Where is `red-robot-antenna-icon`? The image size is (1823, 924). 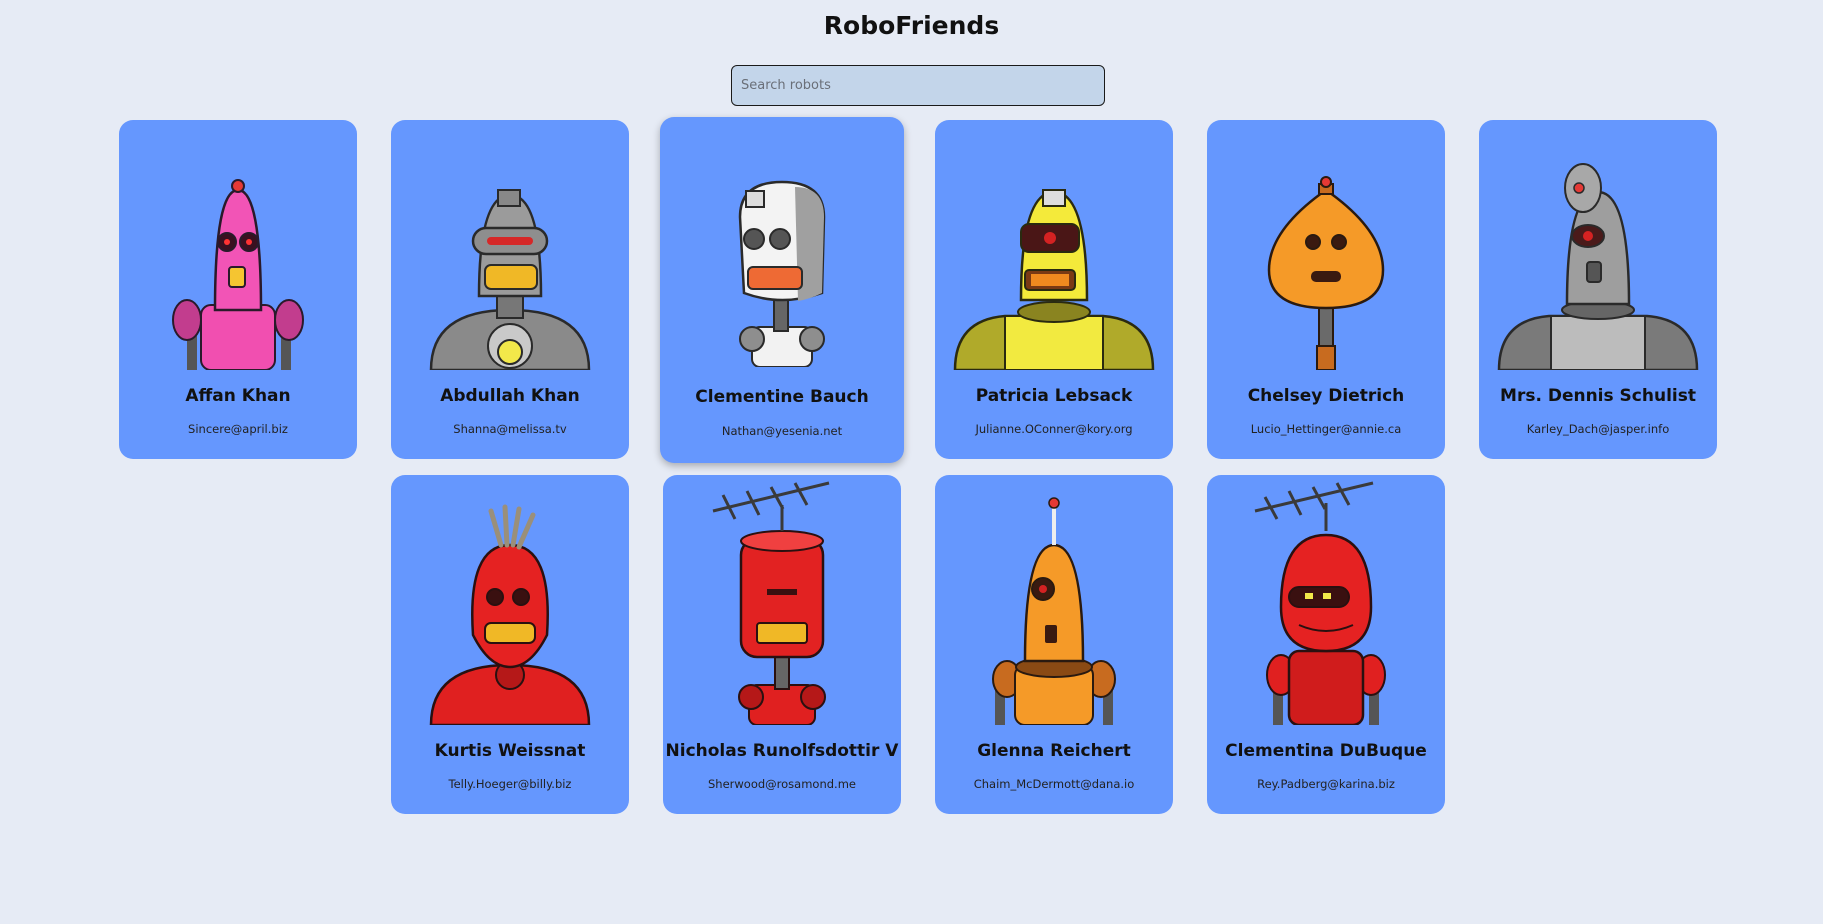 red-robot-antenna-icon is located at coordinates (771, 603).